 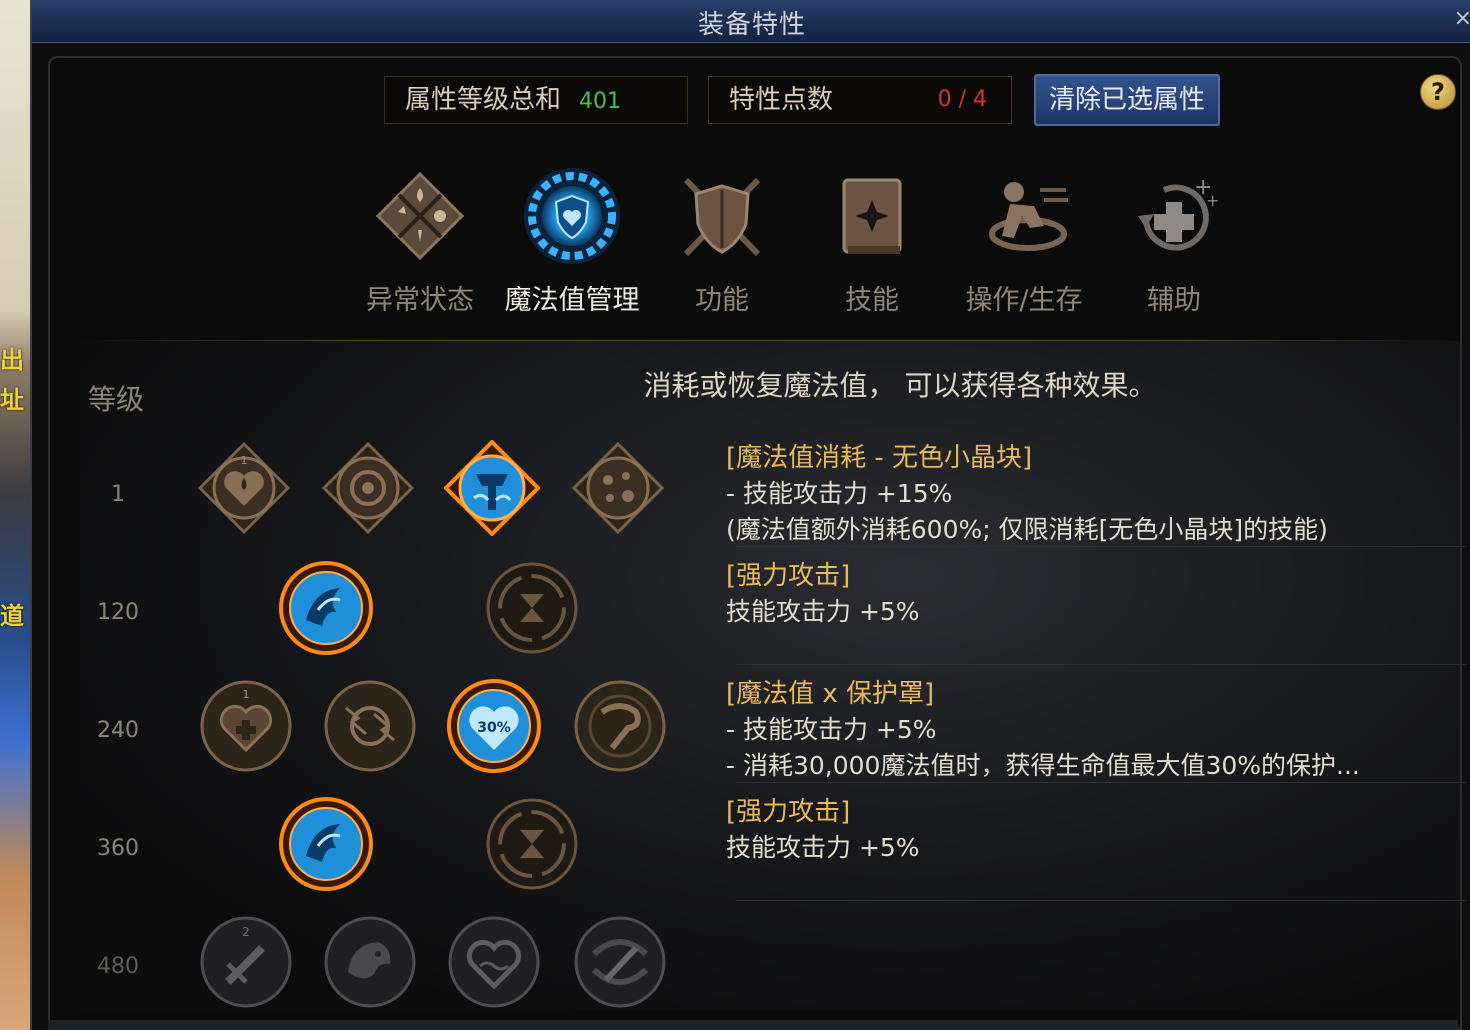 What do you see at coordinates (620, 962) in the screenshot?
I see `trait-node-blade-swirl` at bounding box center [620, 962].